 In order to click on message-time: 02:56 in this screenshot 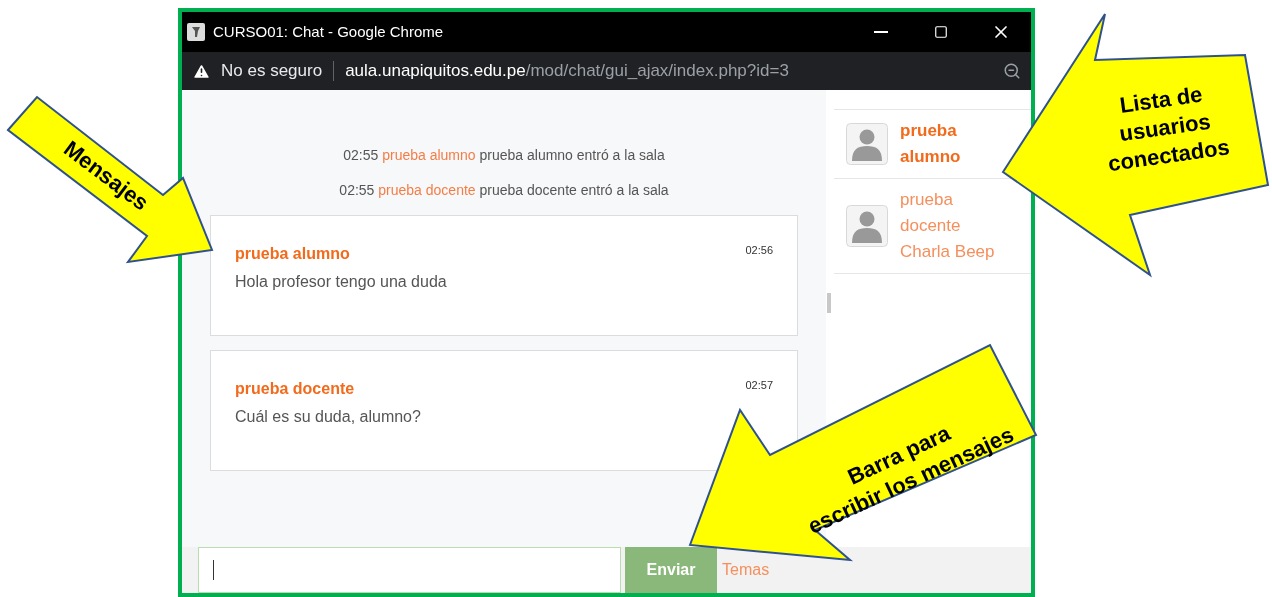, I will do `click(759, 250)`.